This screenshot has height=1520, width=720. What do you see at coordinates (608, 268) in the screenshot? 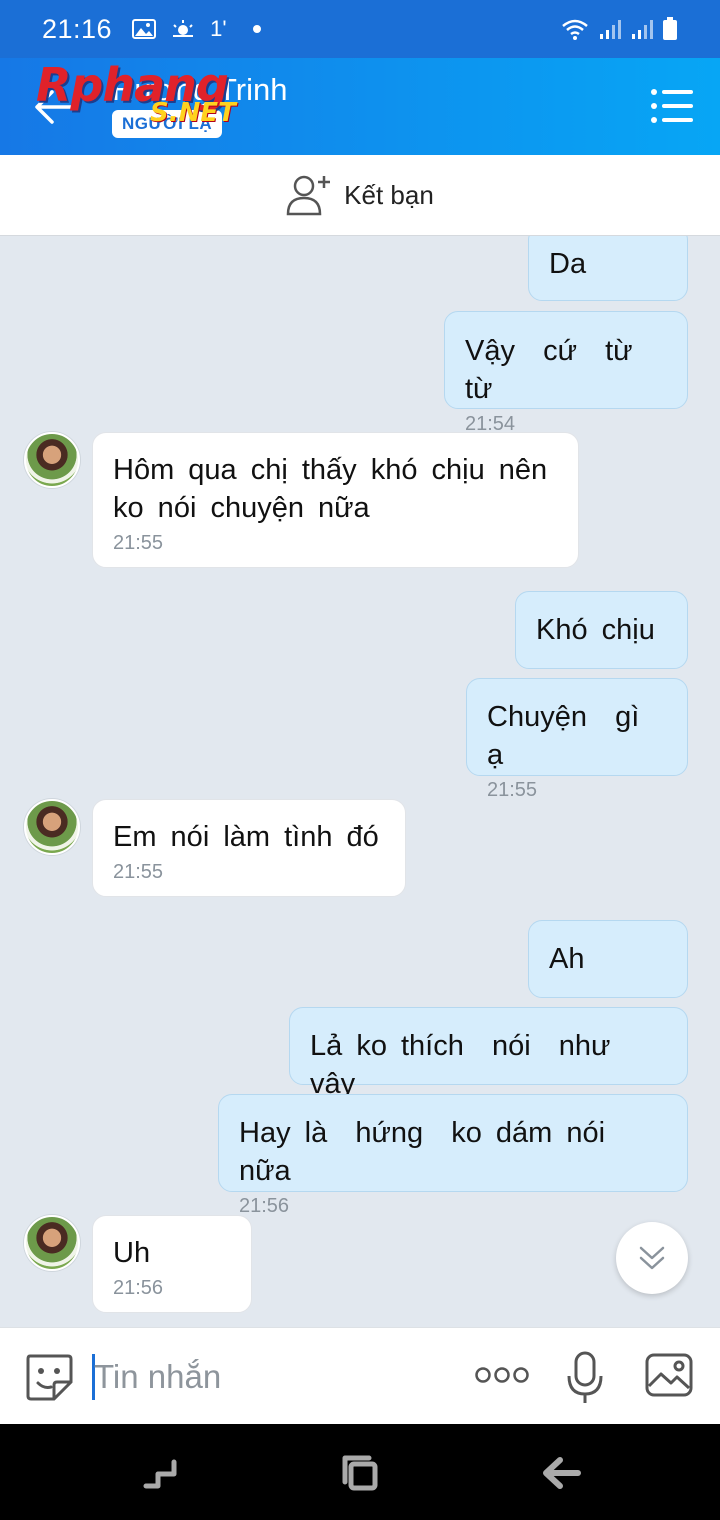
I see `message-bubble-outgoing: Da` at bounding box center [608, 268].